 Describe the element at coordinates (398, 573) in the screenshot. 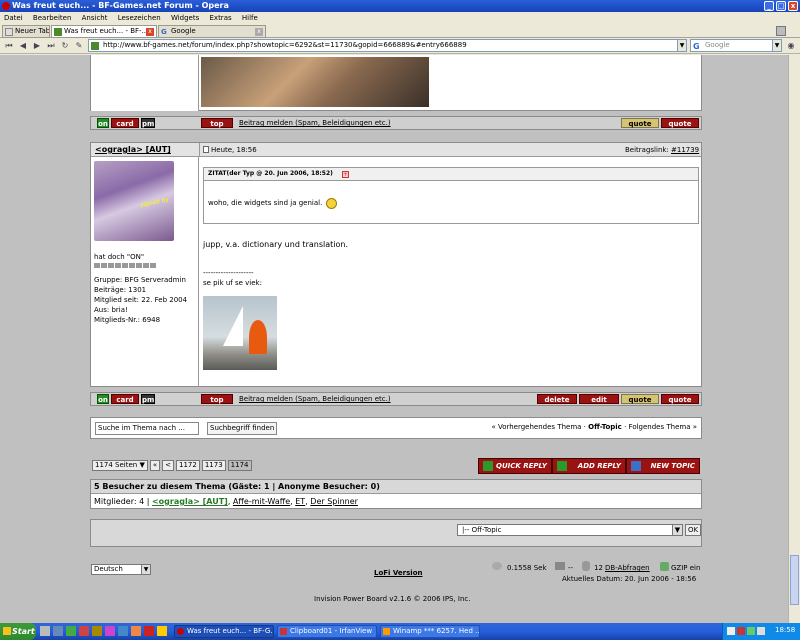

I see `lofi-link: LoFi Version` at that location.